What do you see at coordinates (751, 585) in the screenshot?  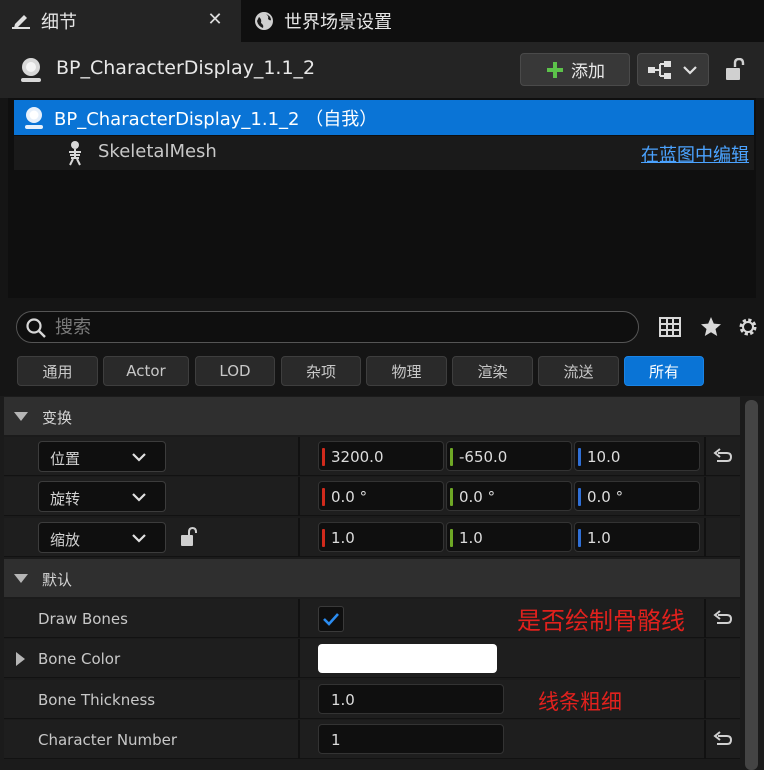 I see `scrollbar-thumb` at bounding box center [751, 585].